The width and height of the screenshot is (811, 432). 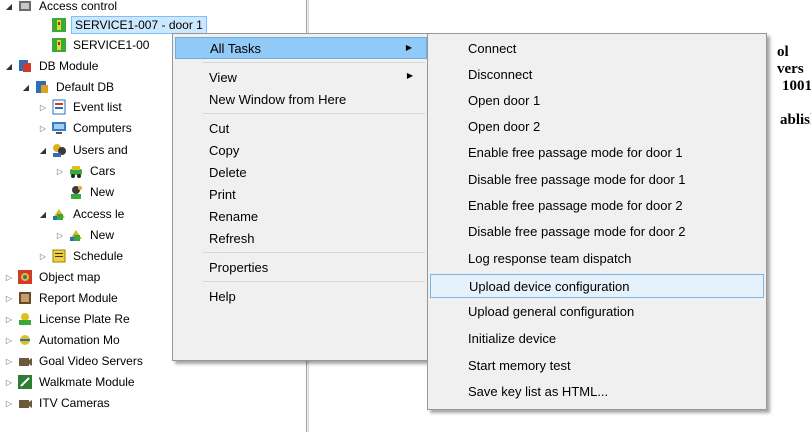 What do you see at coordinates (575, 152) in the screenshot?
I see `submenu-item-label: Enable free passage mode for door 1` at bounding box center [575, 152].